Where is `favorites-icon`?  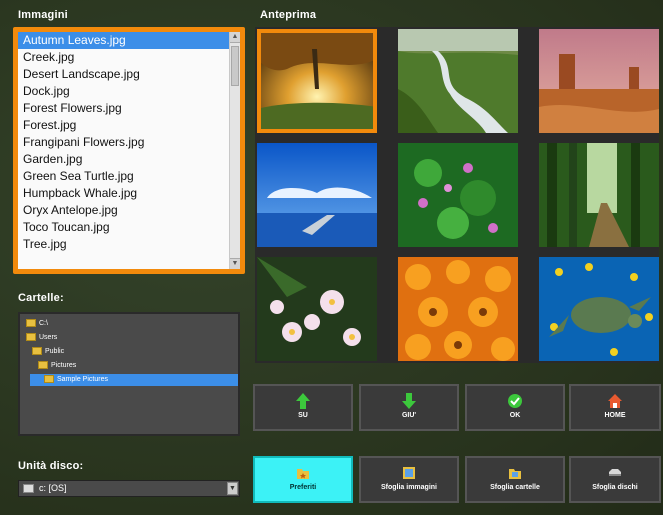
favorites-icon is located at coordinates (303, 474).